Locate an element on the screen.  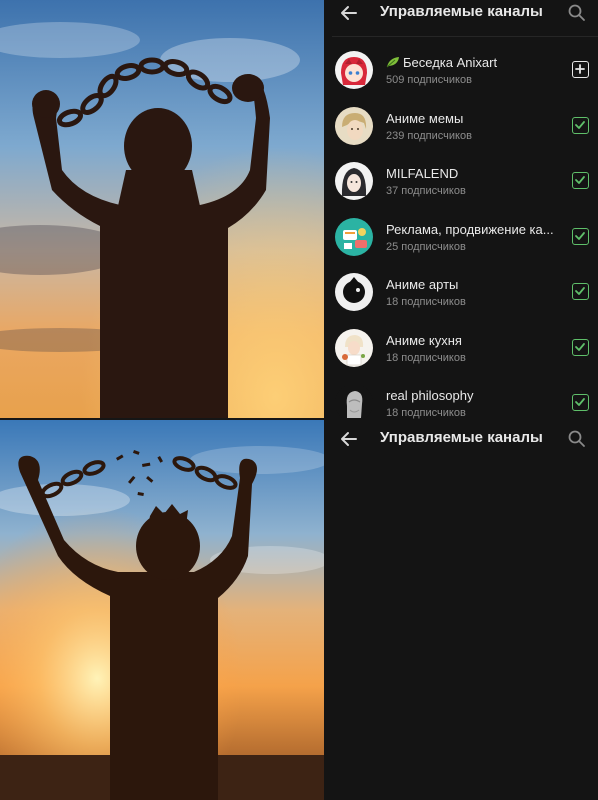
subscriber-count: 37 подписчиков is located at coordinates (426, 191).